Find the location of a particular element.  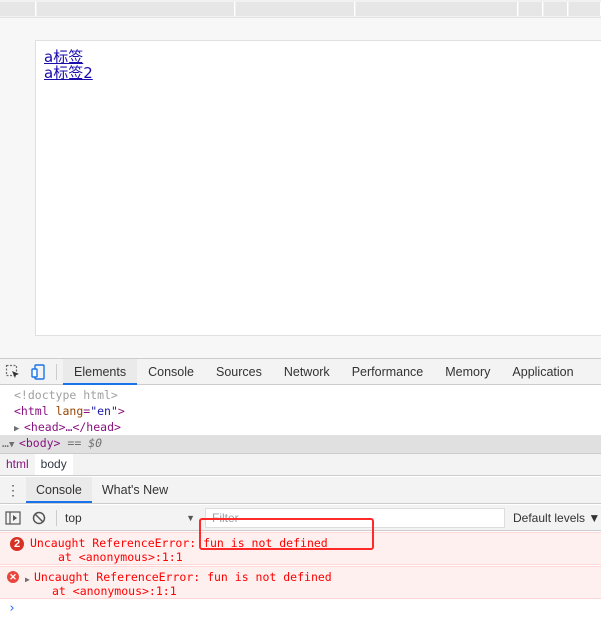

tab-memory: Memory is located at coordinates (467, 372).